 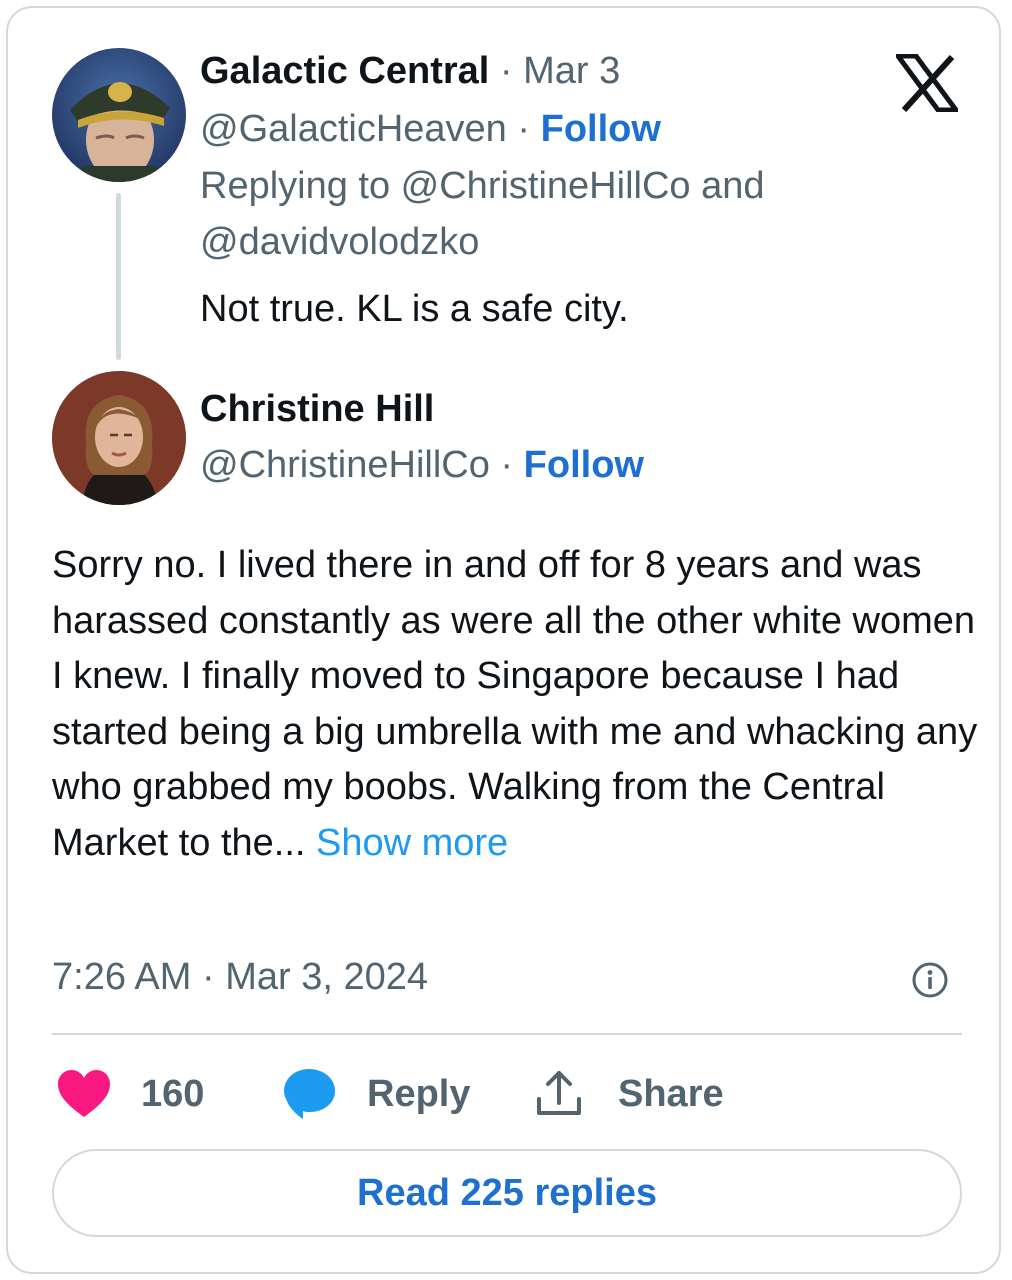 What do you see at coordinates (482, 186) in the screenshot?
I see `replying-to-line-1: Replying to @ChristineHillCo and` at bounding box center [482, 186].